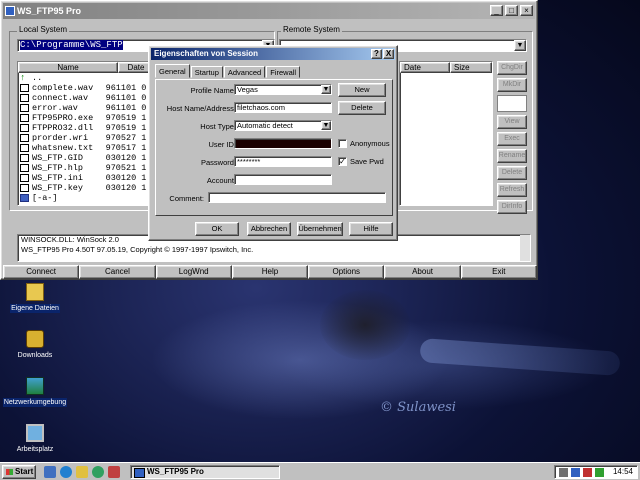 The image size is (640, 480). I want to click on cancel-button: Cancel, so click(117, 272).